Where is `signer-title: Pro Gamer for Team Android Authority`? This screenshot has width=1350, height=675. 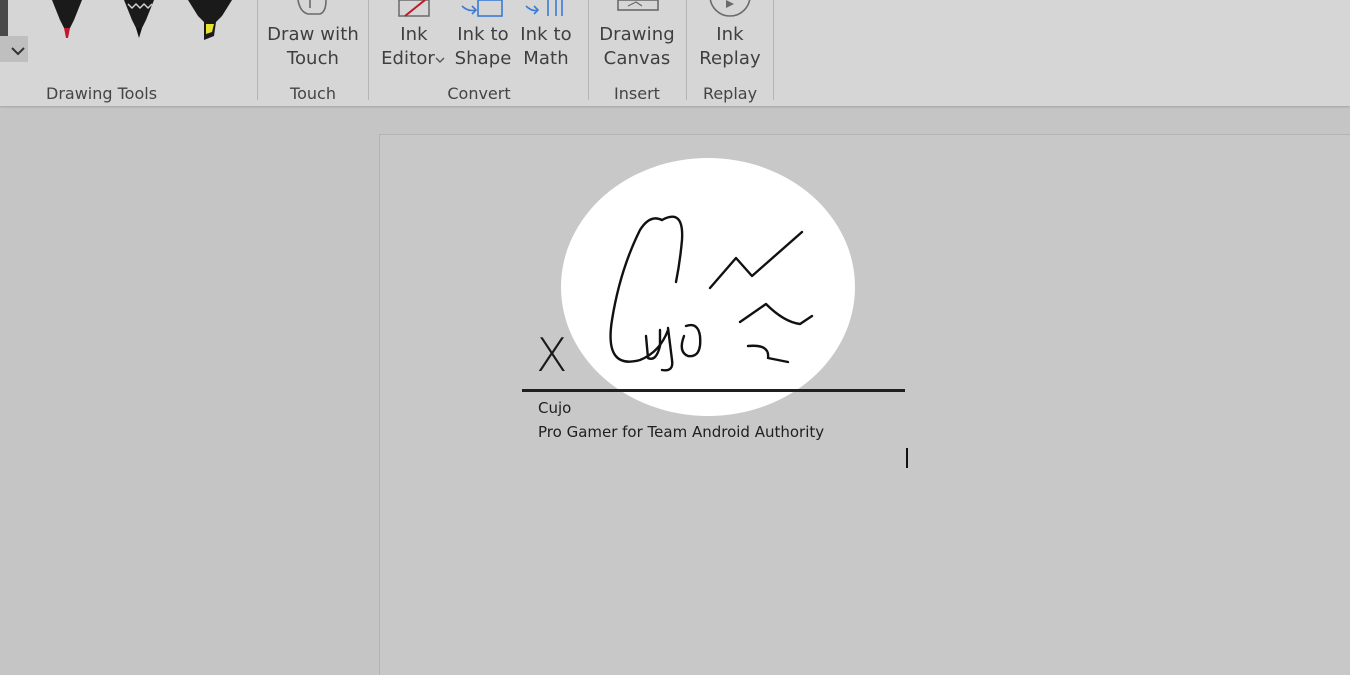 signer-title: Pro Gamer for Team Android Authority is located at coordinates (681, 432).